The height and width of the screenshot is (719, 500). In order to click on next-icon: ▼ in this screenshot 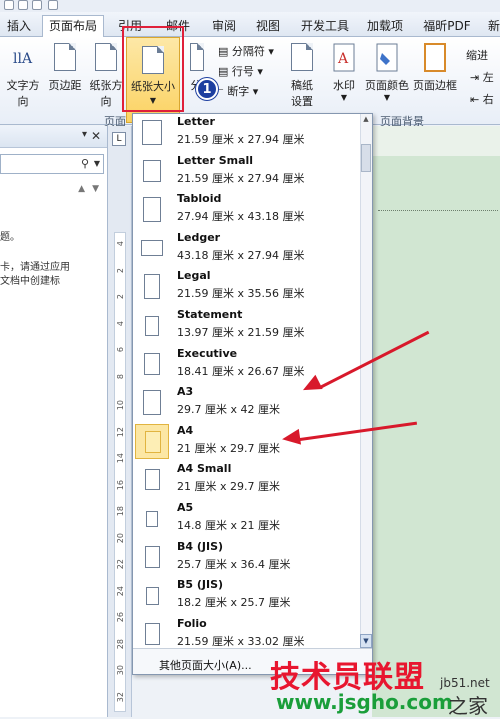, I will do `click(95, 189)`.